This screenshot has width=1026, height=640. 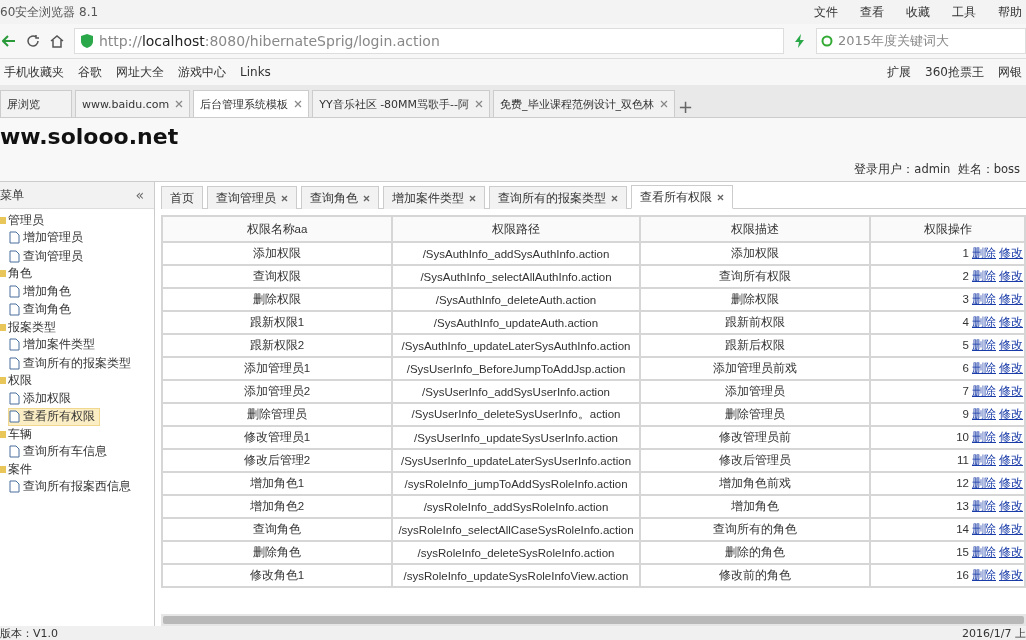 What do you see at coordinates (755, 253) in the screenshot?
I see `table-cell: 添加权限` at bounding box center [755, 253].